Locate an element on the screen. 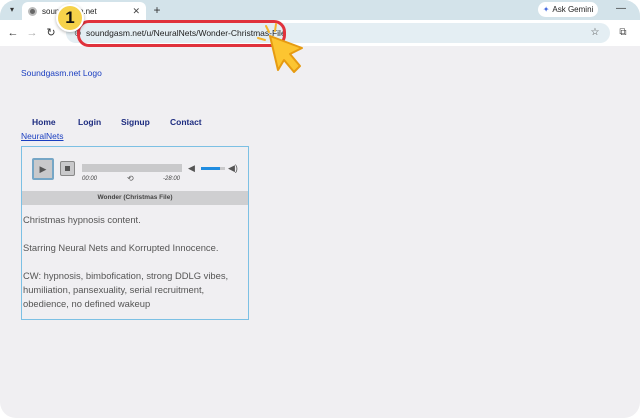  close-tab-icon: ✕ is located at coordinates (136, 11).